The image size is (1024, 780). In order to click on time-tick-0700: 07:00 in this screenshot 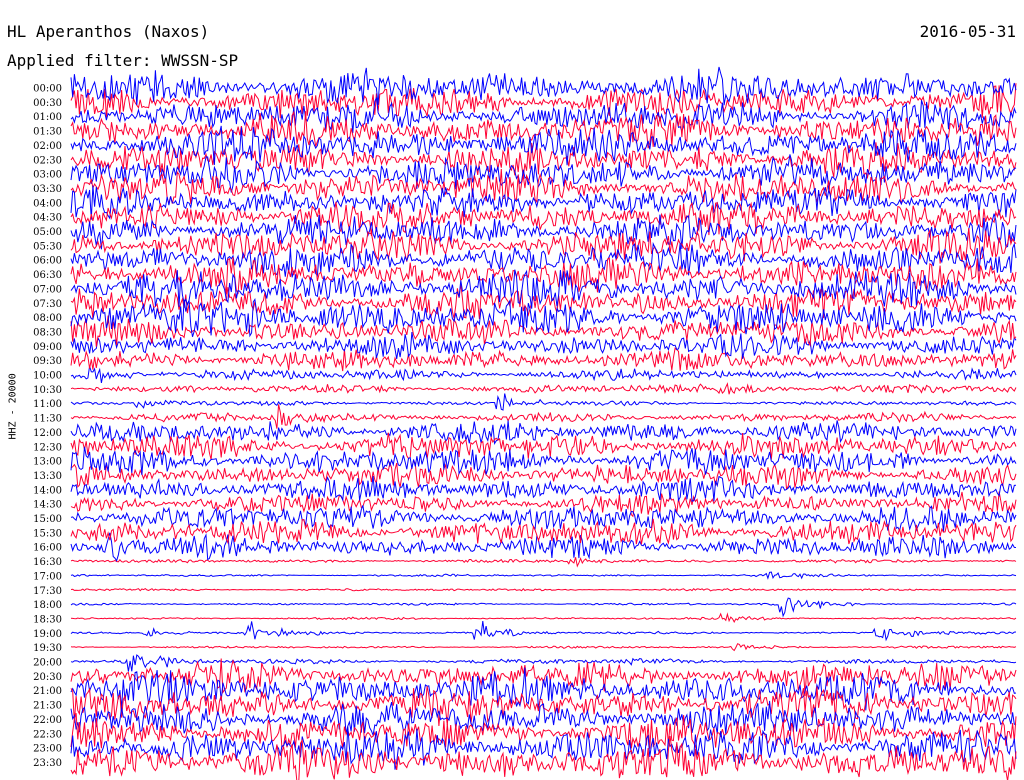, I will do `click(47, 289)`.